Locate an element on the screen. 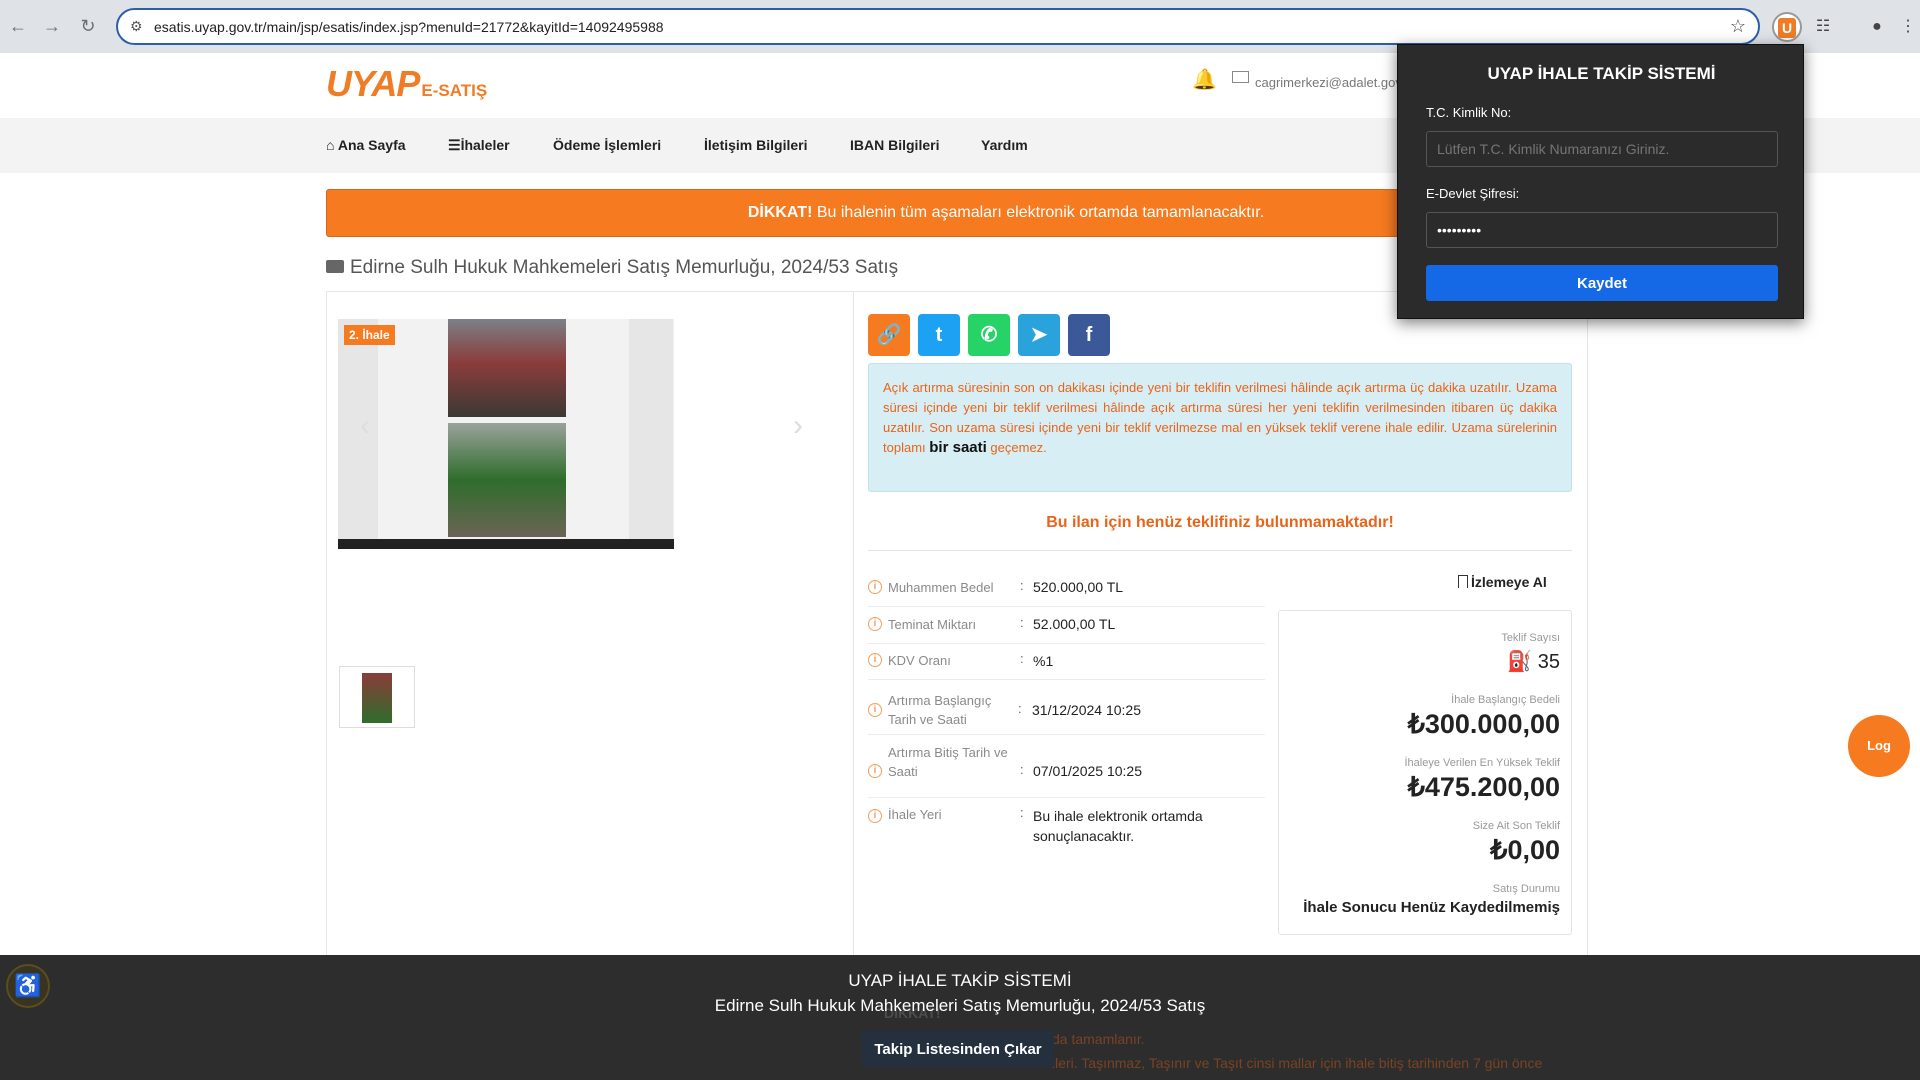  bottom-bar-title: UYAP İHALE TAKİP SİSTEMİ is located at coordinates (960, 980).